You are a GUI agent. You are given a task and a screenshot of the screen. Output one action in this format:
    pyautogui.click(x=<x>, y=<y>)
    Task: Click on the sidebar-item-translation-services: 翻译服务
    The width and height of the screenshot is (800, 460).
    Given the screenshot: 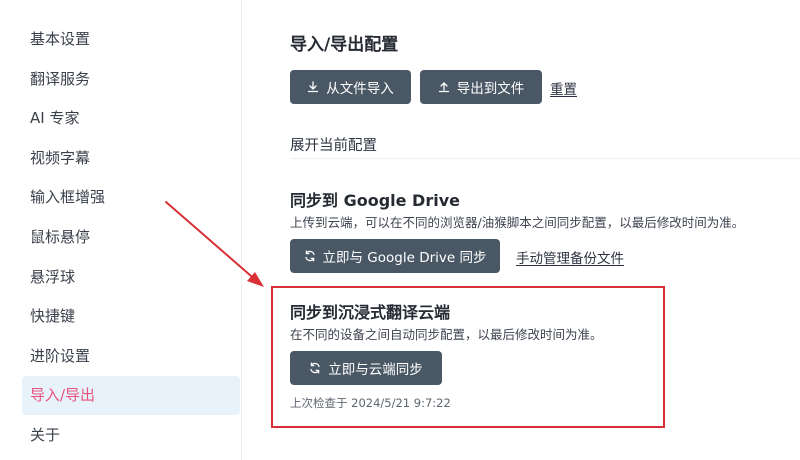 What is the action you would take?
    pyautogui.click(x=131, y=79)
    